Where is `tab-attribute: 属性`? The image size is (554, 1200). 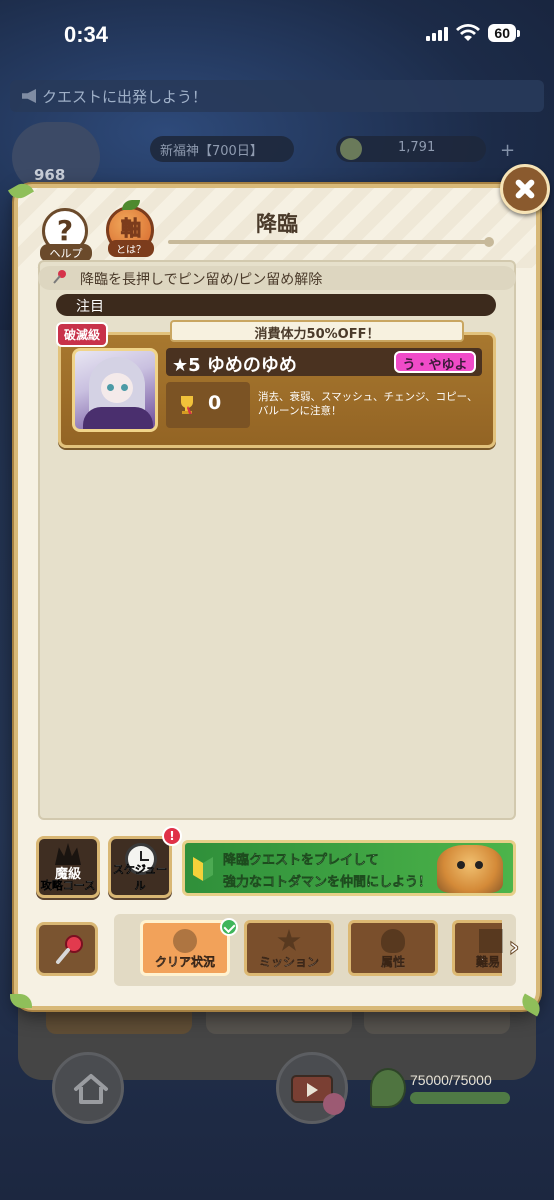
tab-attribute: 属性 is located at coordinates (393, 948).